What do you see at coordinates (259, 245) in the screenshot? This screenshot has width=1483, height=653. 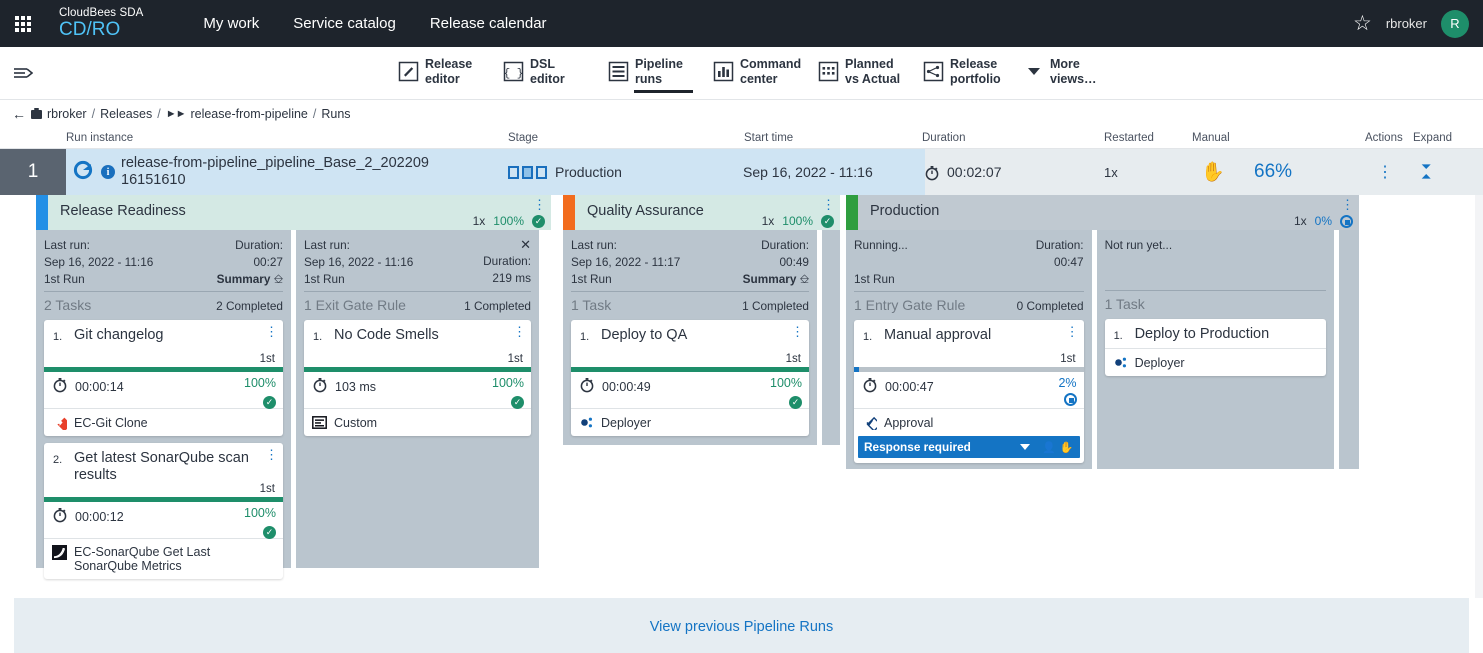 I see `lane-duration-label: Duration:` at bounding box center [259, 245].